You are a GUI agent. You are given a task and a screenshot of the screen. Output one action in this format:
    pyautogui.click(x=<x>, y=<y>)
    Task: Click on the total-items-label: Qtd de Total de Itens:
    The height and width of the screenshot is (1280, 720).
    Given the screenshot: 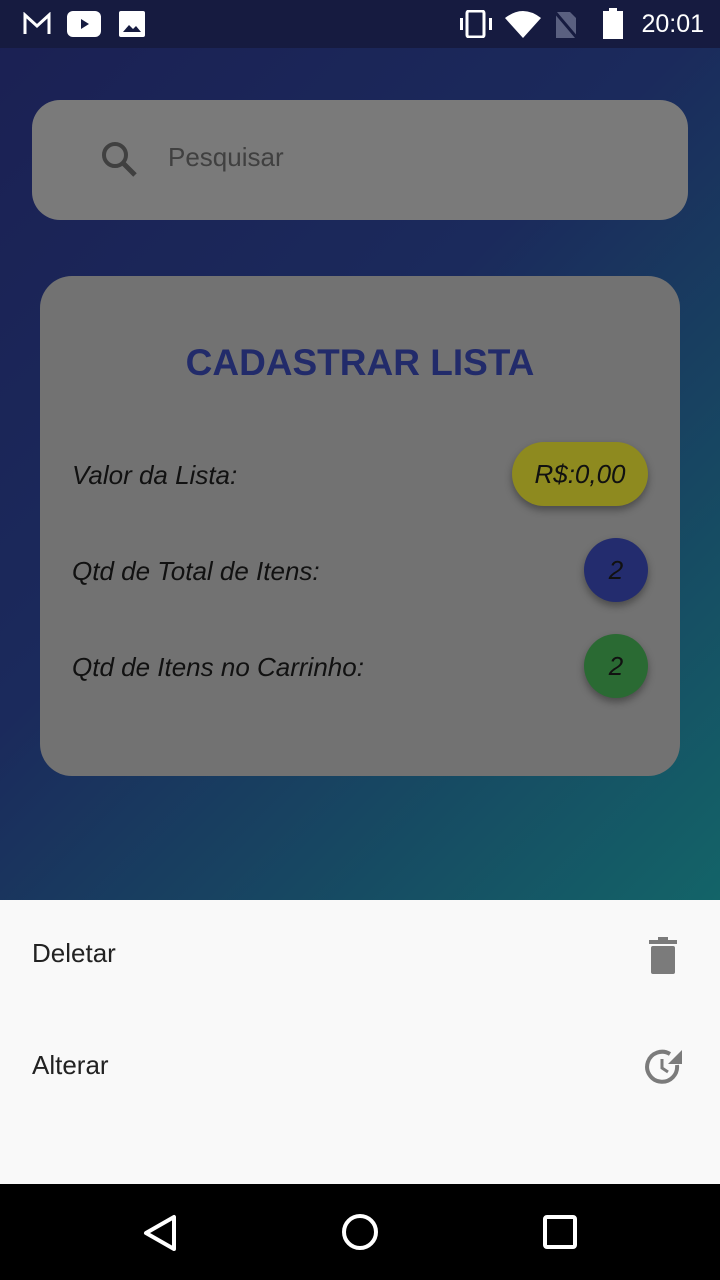 What is the action you would take?
    pyautogui.click(x=196, y=571)
    